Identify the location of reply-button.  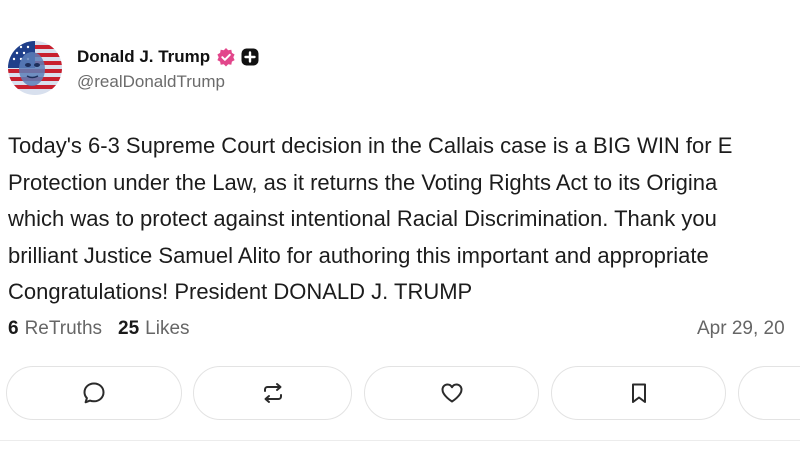
(94, 393).